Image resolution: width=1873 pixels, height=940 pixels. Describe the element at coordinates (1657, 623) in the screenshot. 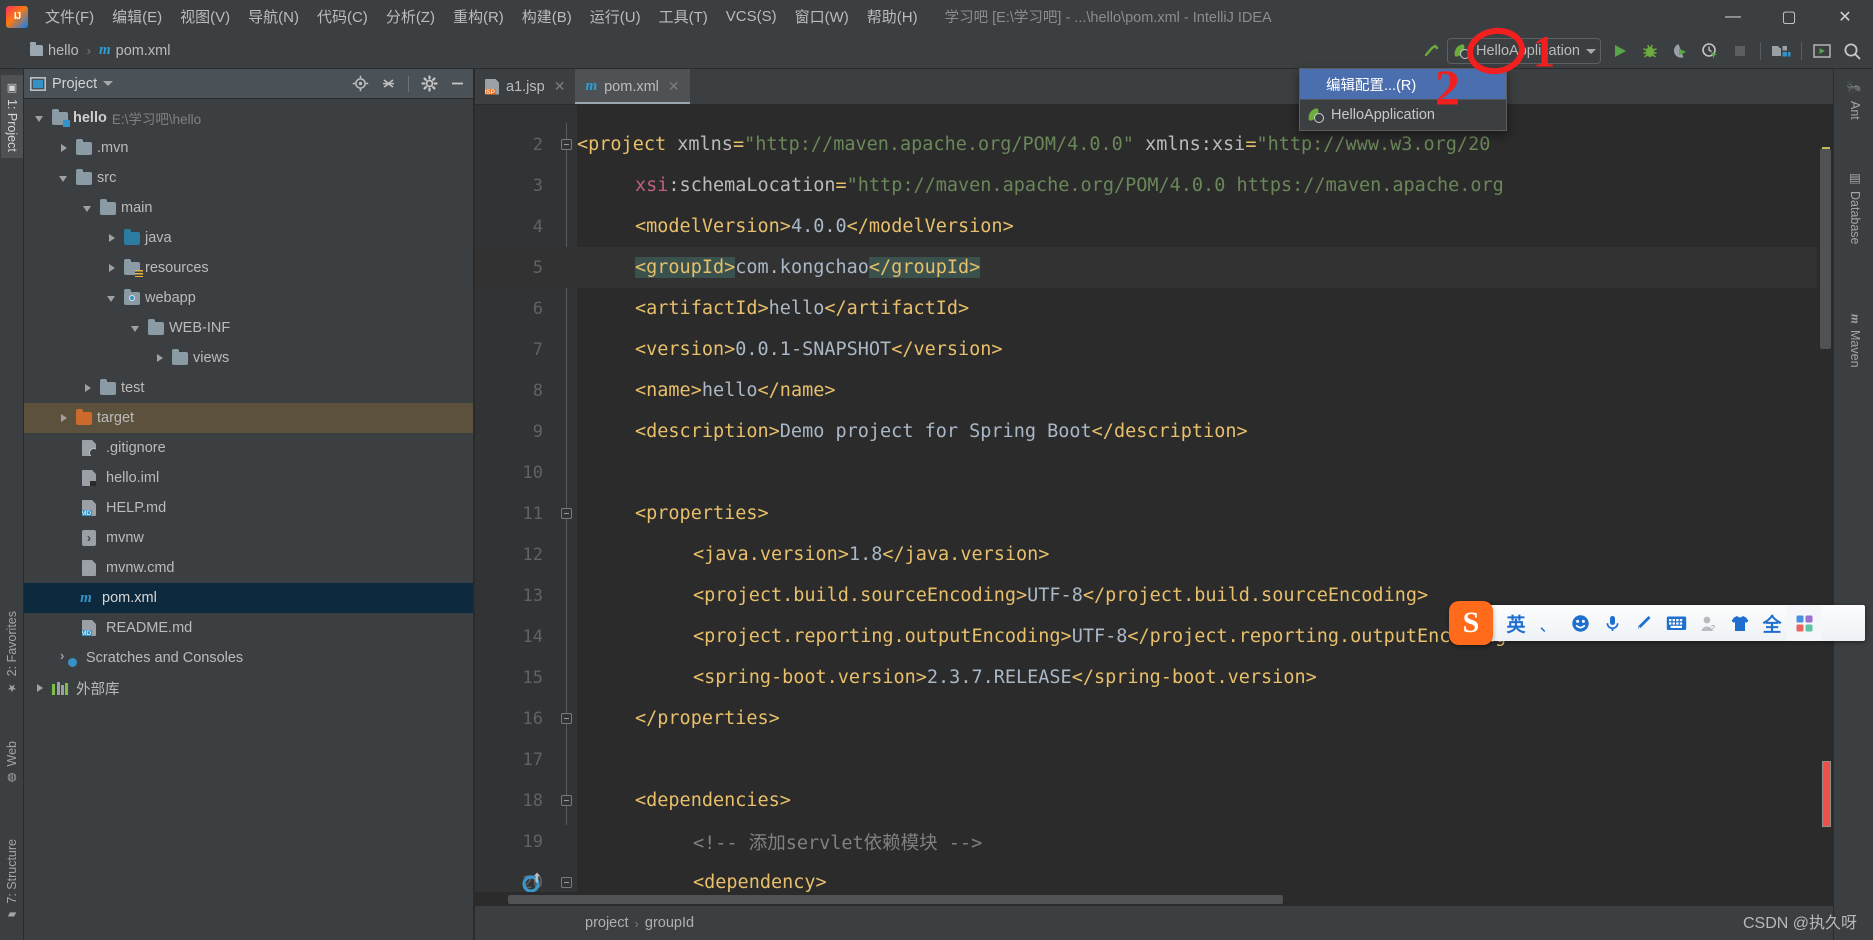

I see `sogou-ime-toolbar: S 英 、 ? 全` at that location.